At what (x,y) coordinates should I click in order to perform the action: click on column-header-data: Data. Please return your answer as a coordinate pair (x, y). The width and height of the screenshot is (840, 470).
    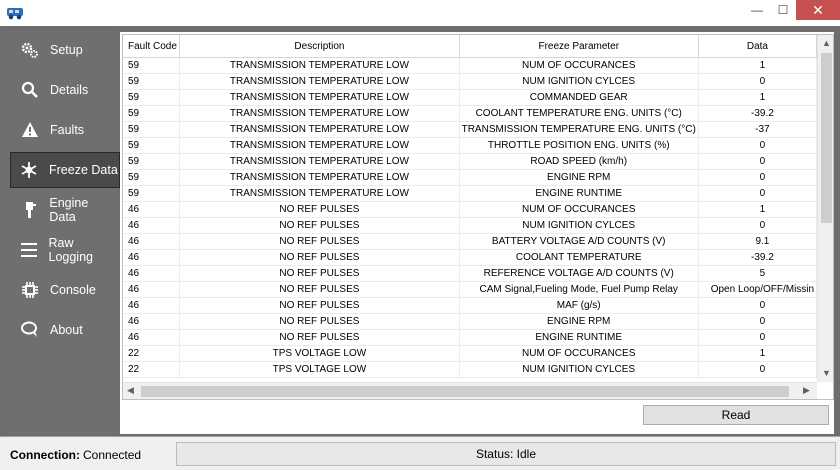
    Looking at the image, I should click on (758, 46).